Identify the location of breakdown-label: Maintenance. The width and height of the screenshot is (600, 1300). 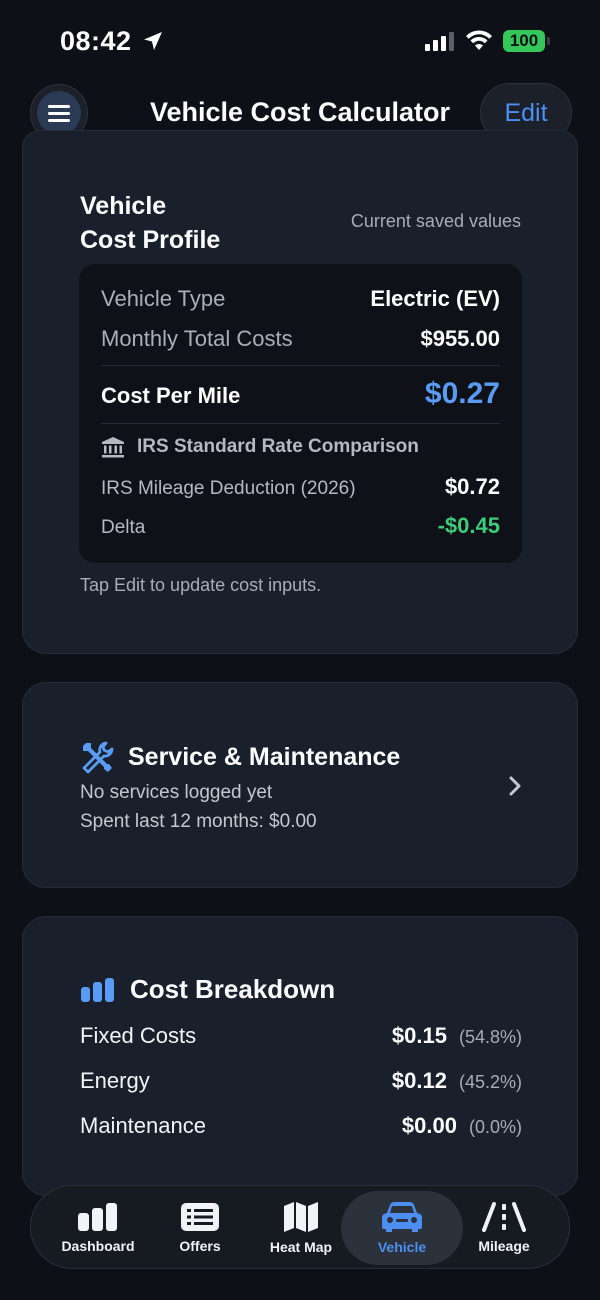
(143, 1125).